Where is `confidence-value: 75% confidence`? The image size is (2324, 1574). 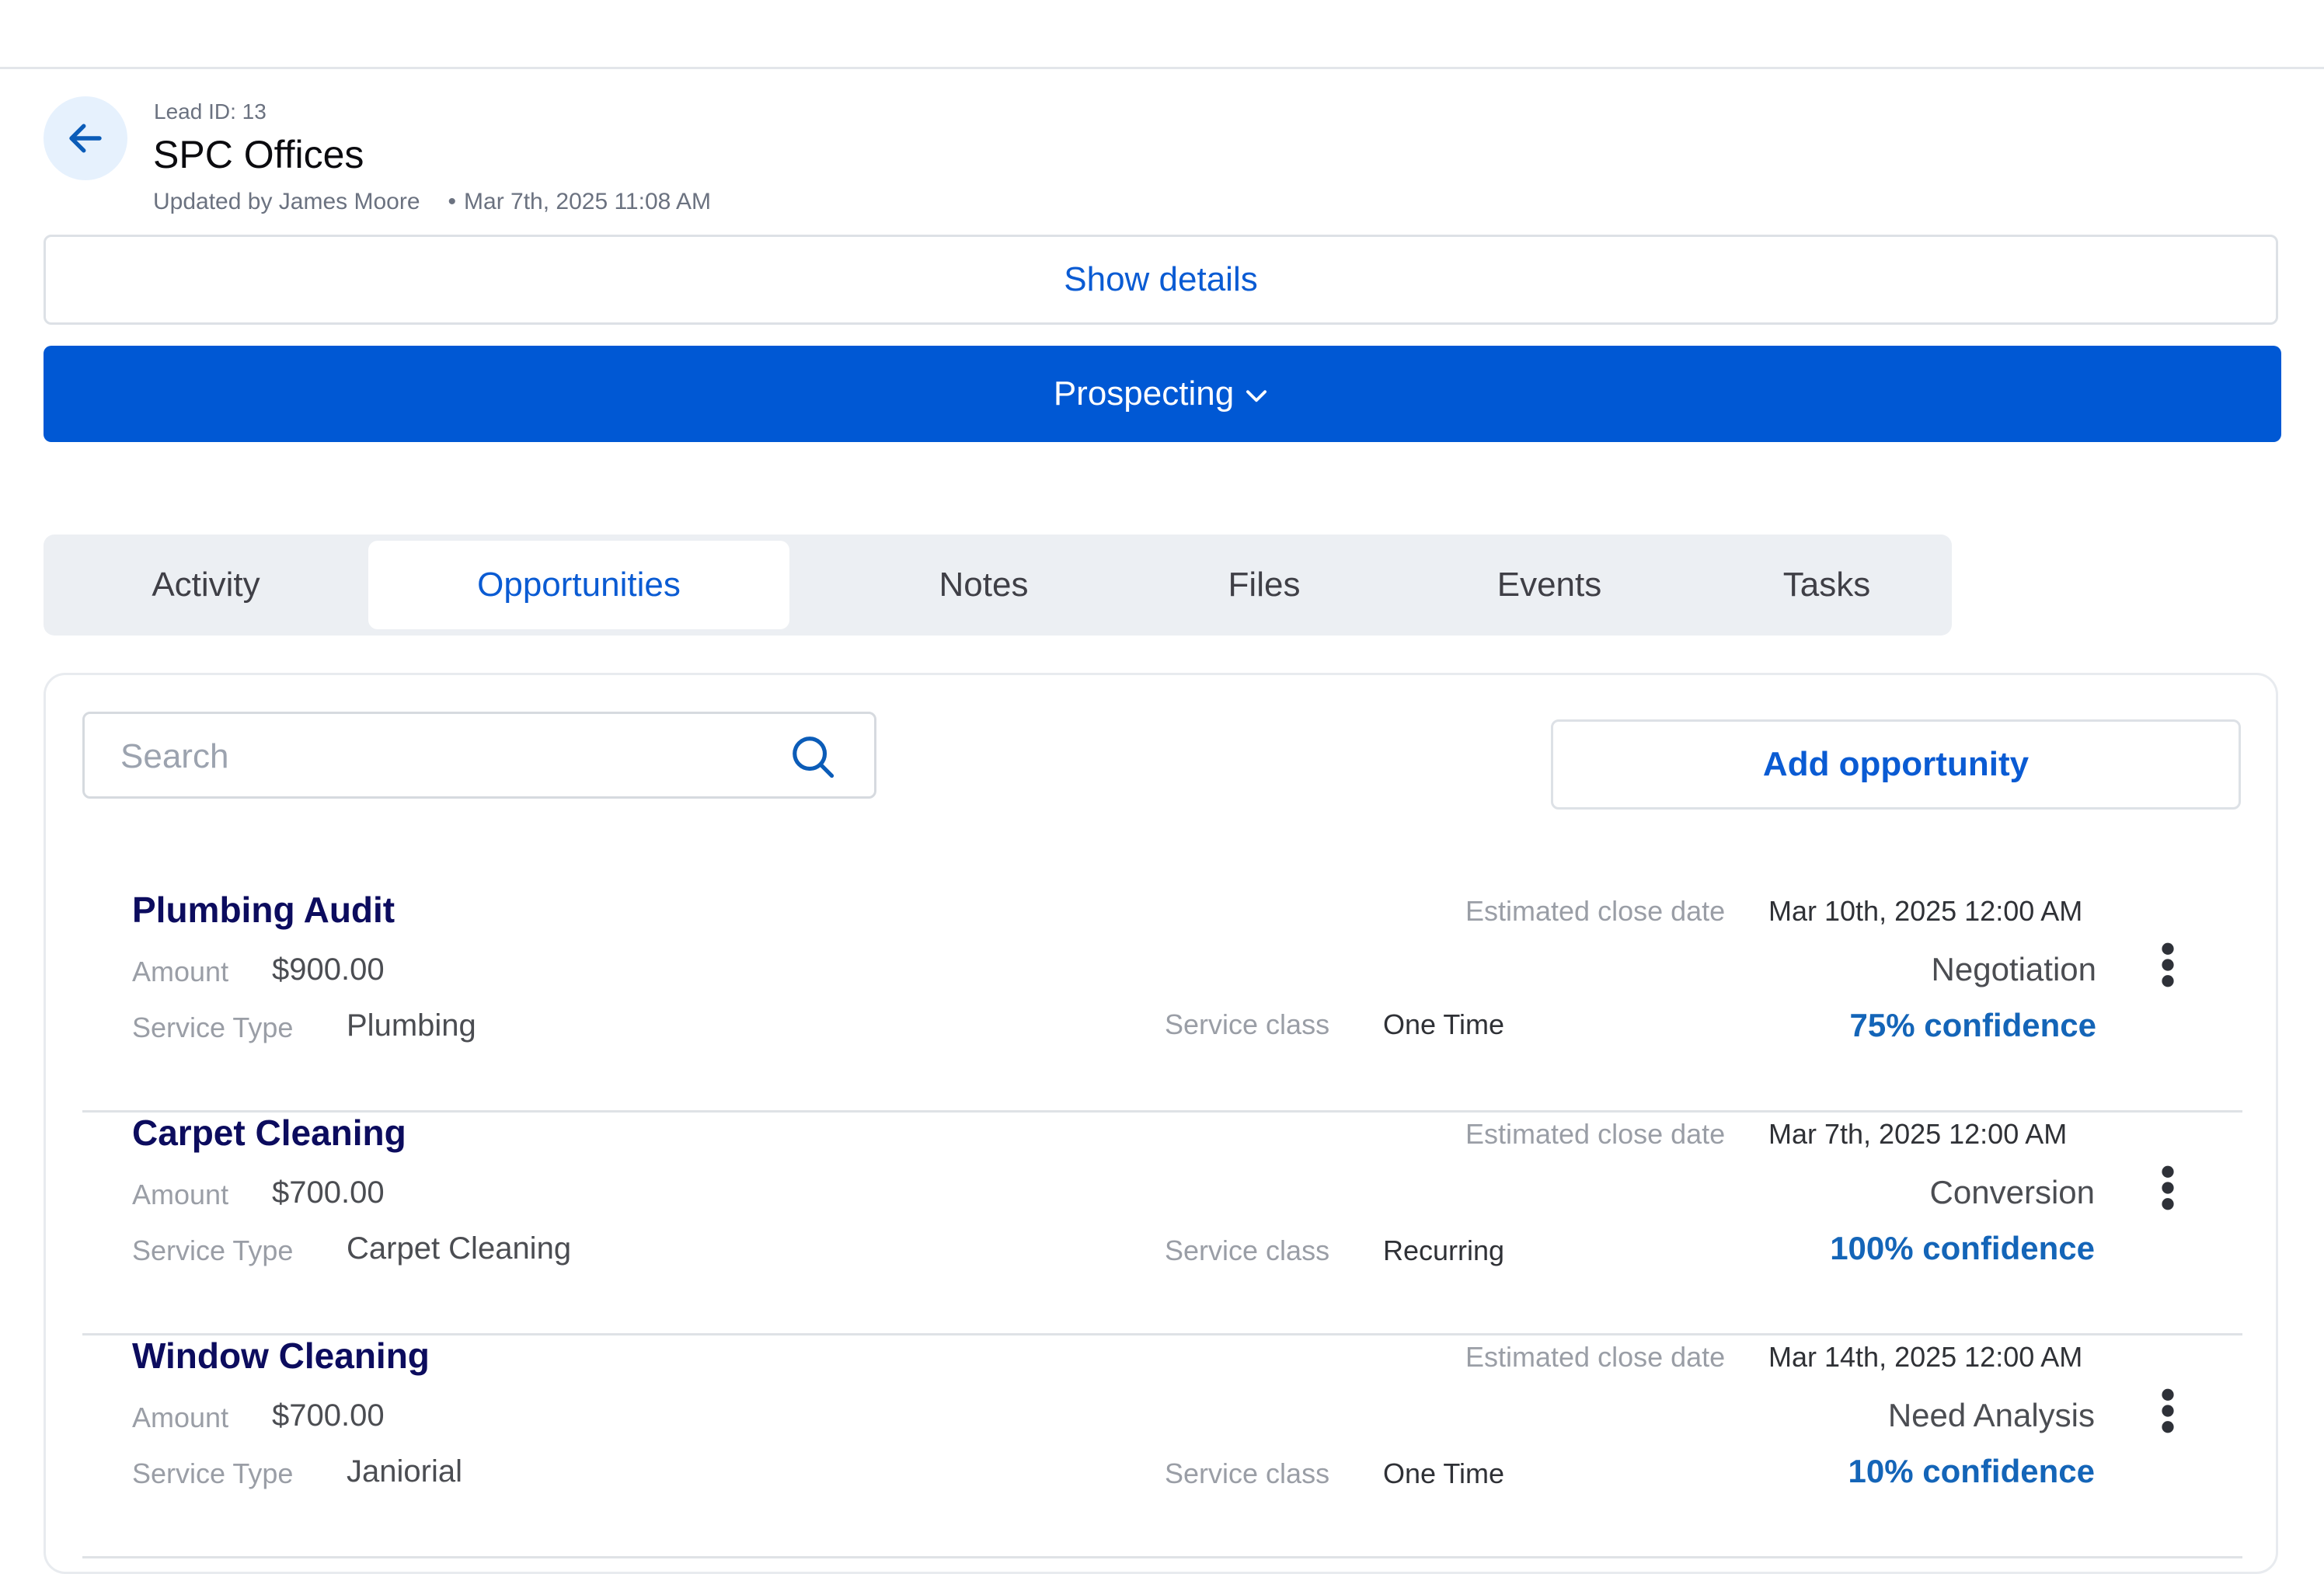 confidence-value: 75% confidence is located at coordinates (1972, 1025).